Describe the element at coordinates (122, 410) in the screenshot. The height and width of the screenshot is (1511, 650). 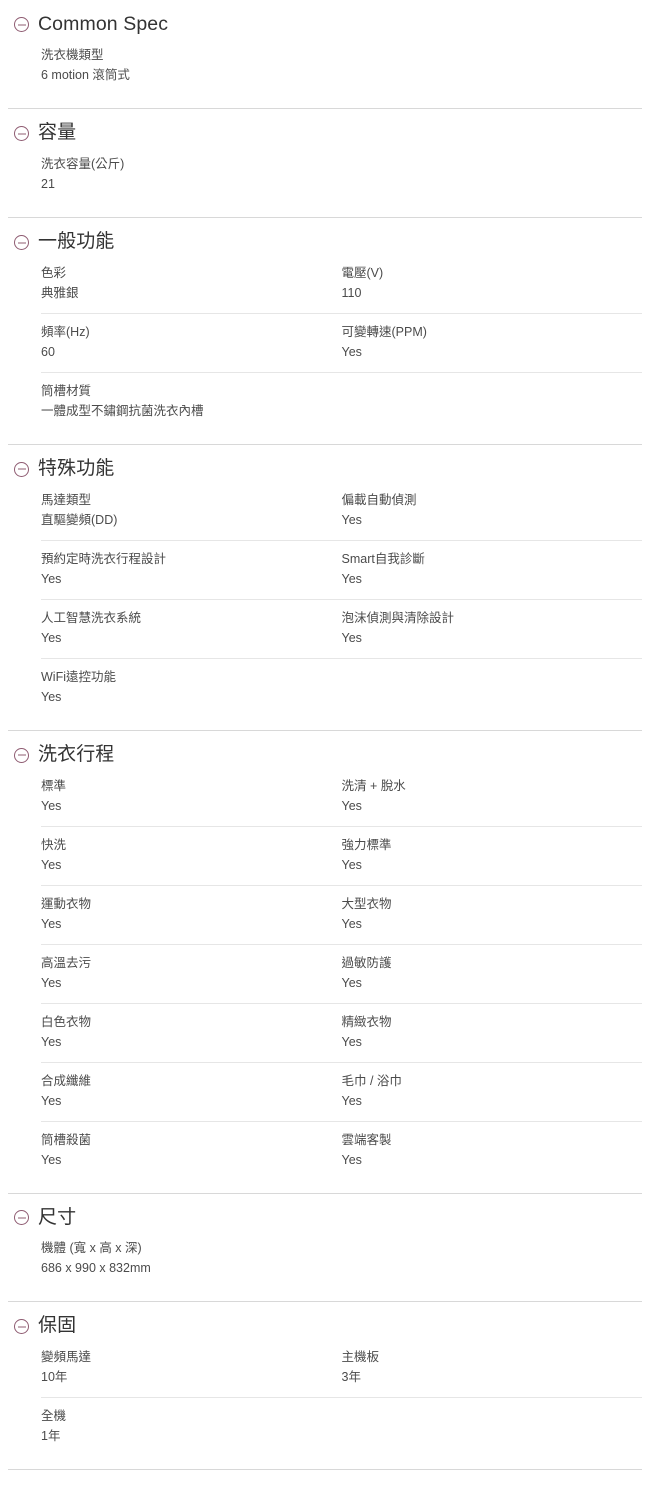
I see `spec-value: 一體成型不鏽鋼抗菌洗衣內槽` at that location.